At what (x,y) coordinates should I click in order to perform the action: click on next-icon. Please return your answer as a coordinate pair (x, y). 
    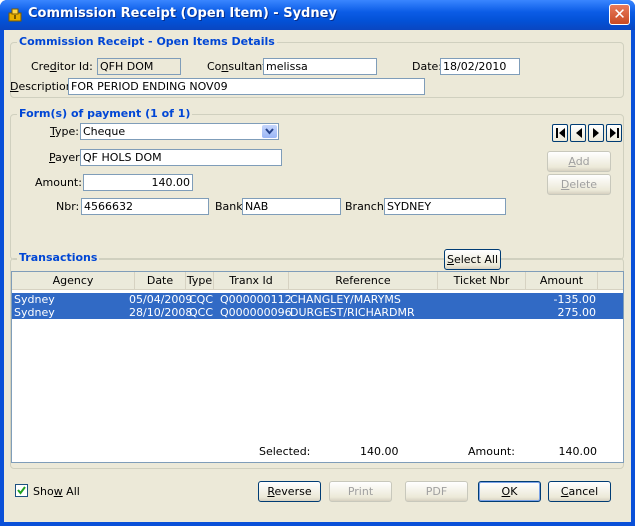
    Looking at the image, I should click on (596, 133).